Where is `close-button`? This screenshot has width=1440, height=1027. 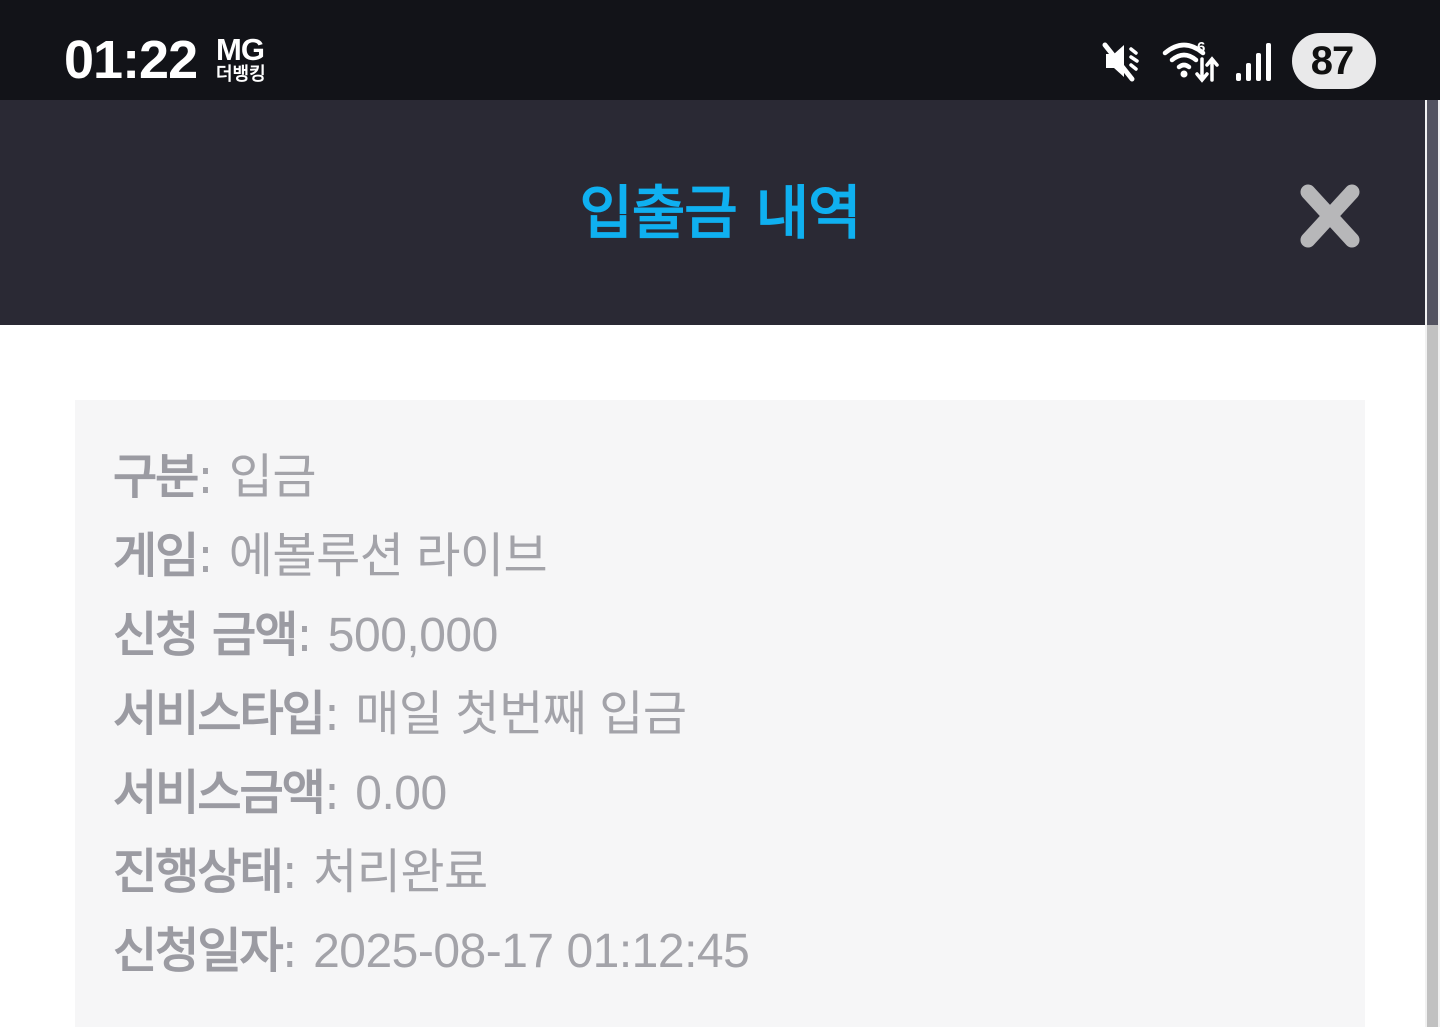
close-button is located at coordinates (1330, 216).